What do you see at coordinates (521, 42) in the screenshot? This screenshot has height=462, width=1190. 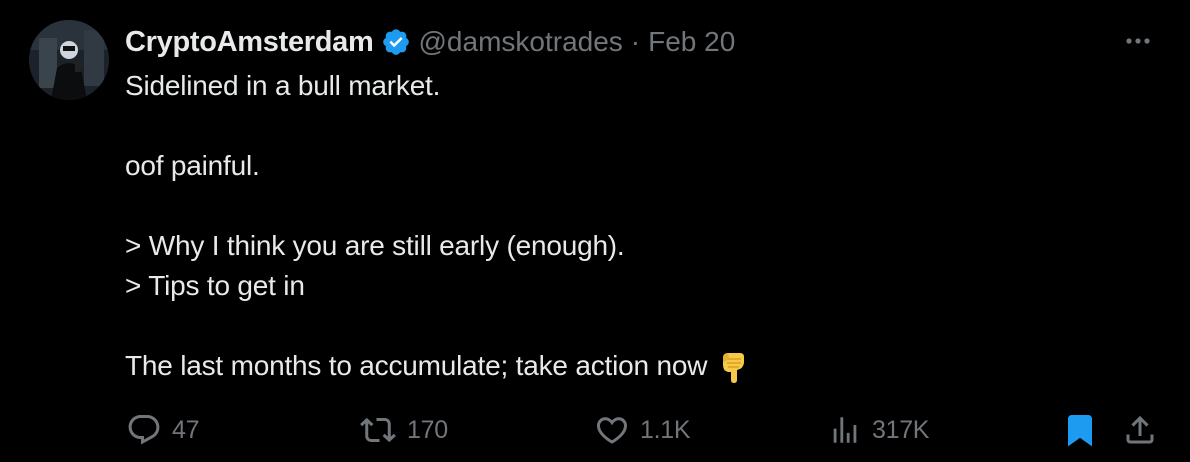 I see `user-handle: @damskotrades` at bounding box center [521, 42].